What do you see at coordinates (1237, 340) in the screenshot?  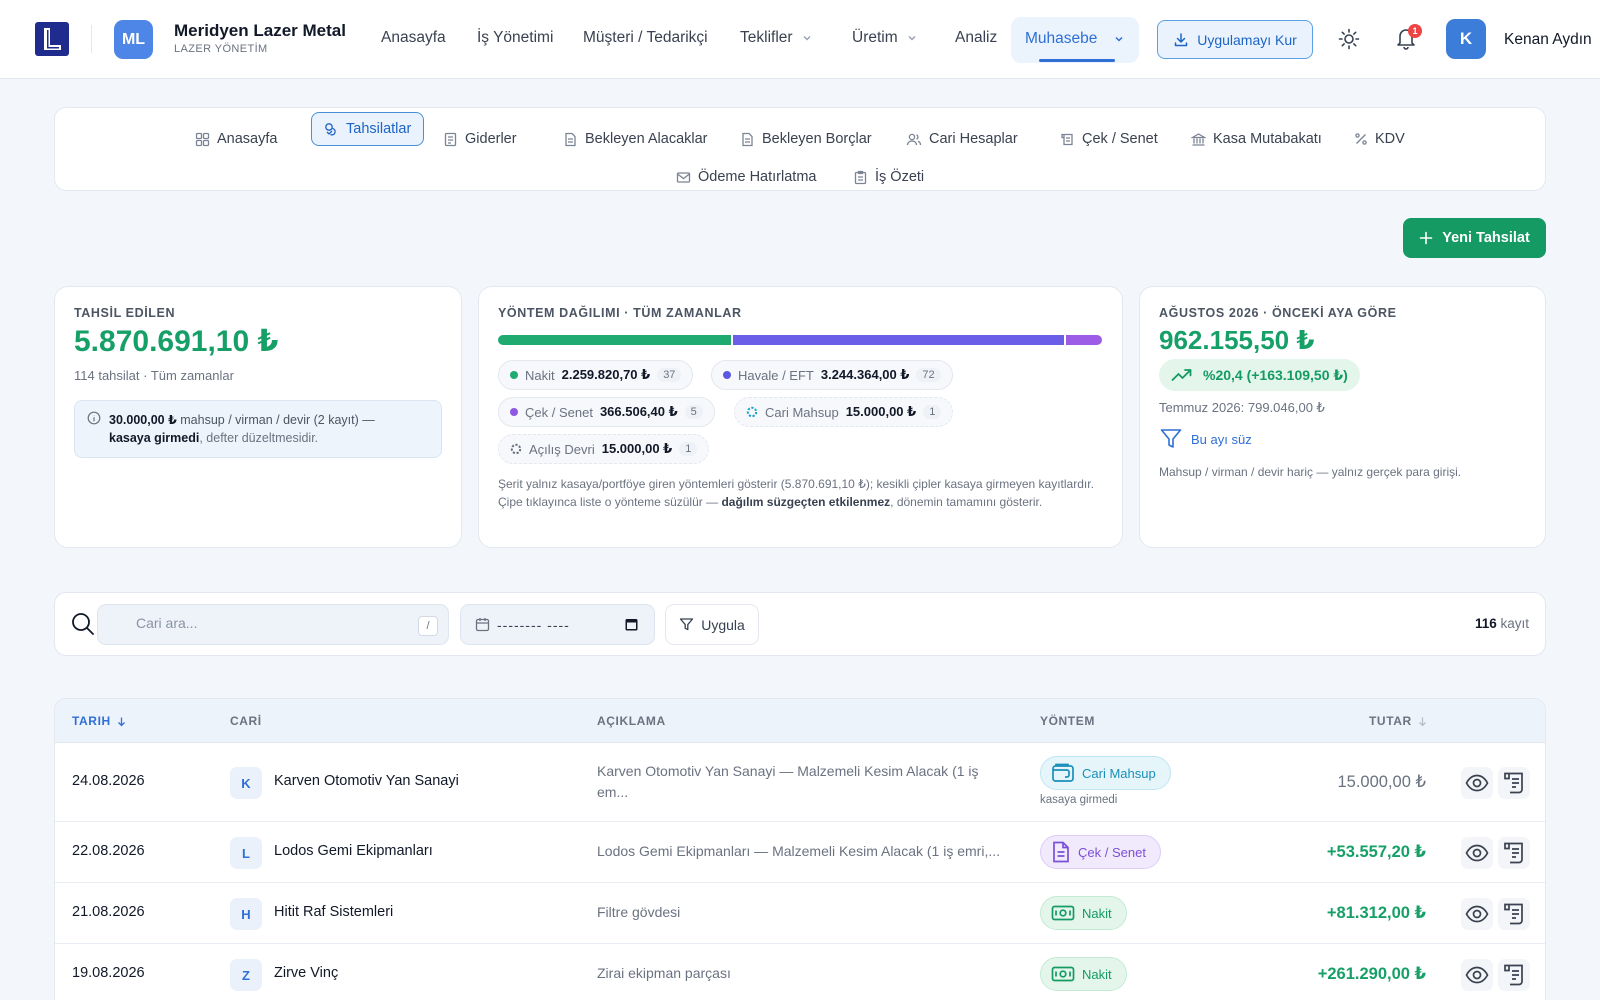 I see `month-amount: 962.155,50 ₺` at bounding box center [1237, 340].